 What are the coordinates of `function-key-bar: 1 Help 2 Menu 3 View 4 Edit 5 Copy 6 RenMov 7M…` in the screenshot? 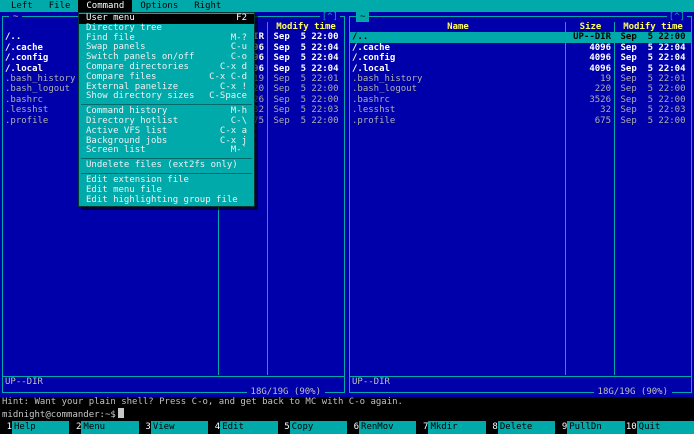 It's located at (347, 427).